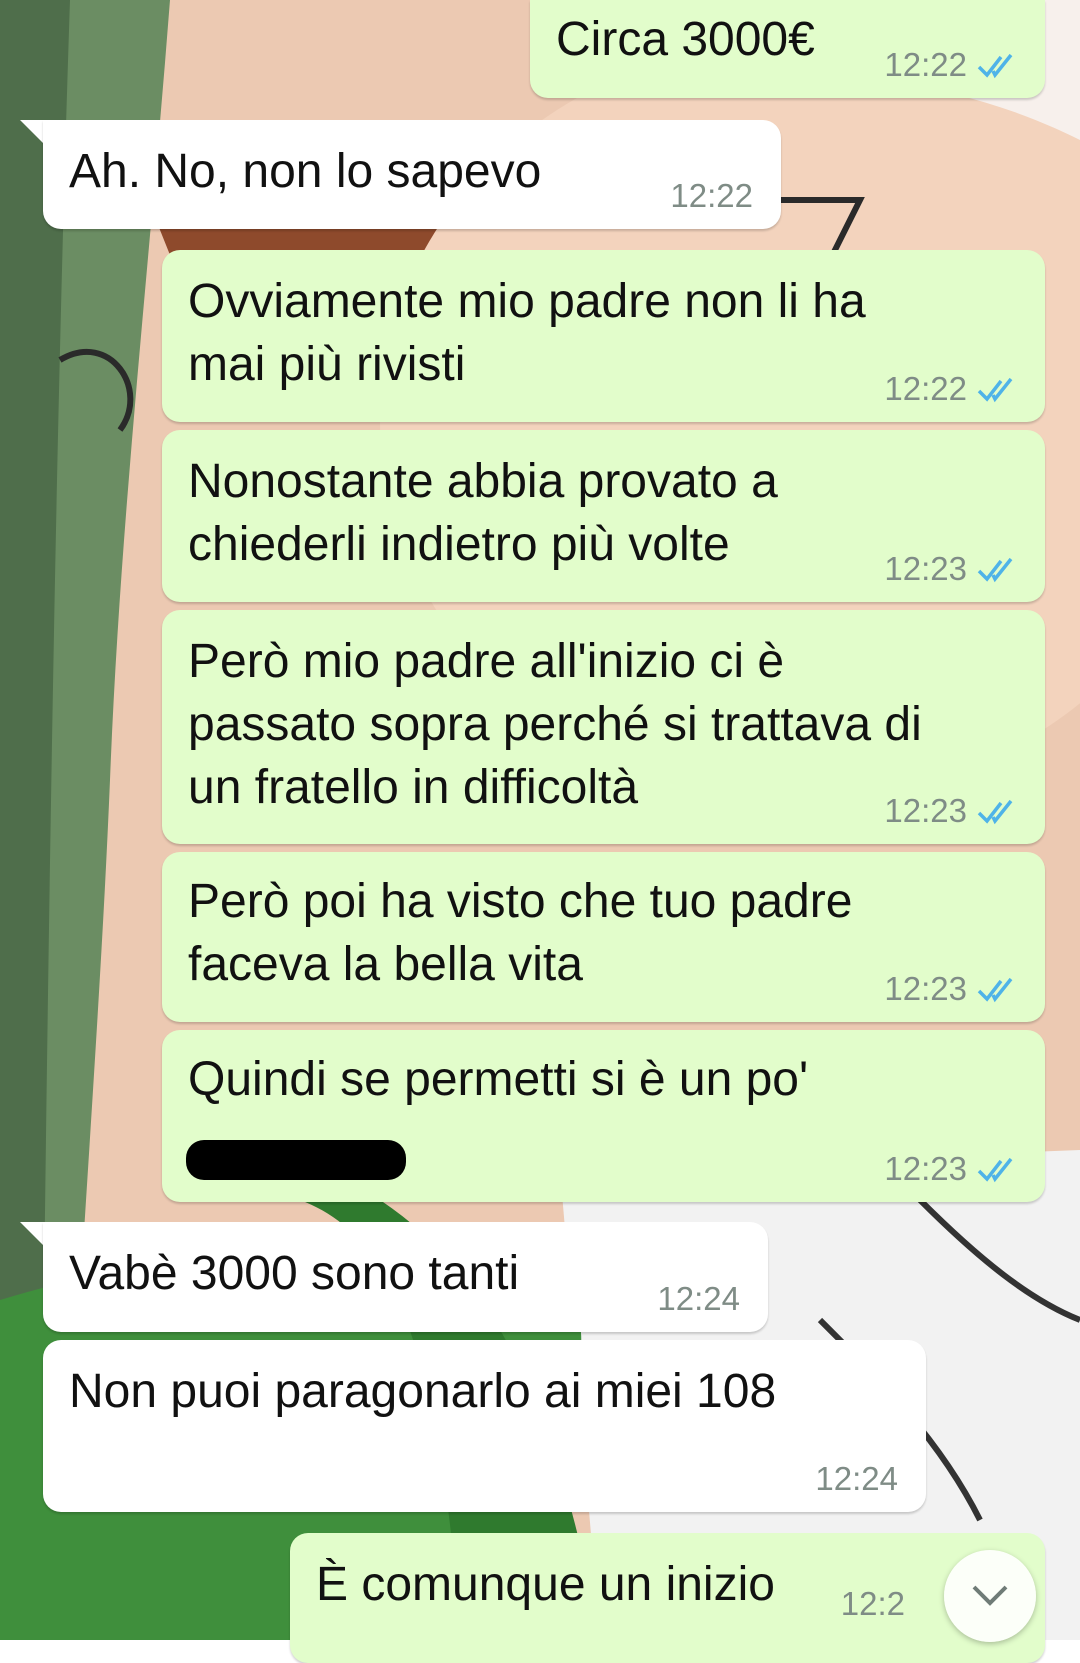 The width and height of the screenshot is (1080, 1663). Describe the element at coordinates (603, 1116) in the screenshot. I see `message-bubble-outgoing: Quindi se permetti si è un po' 12:23` at that location.